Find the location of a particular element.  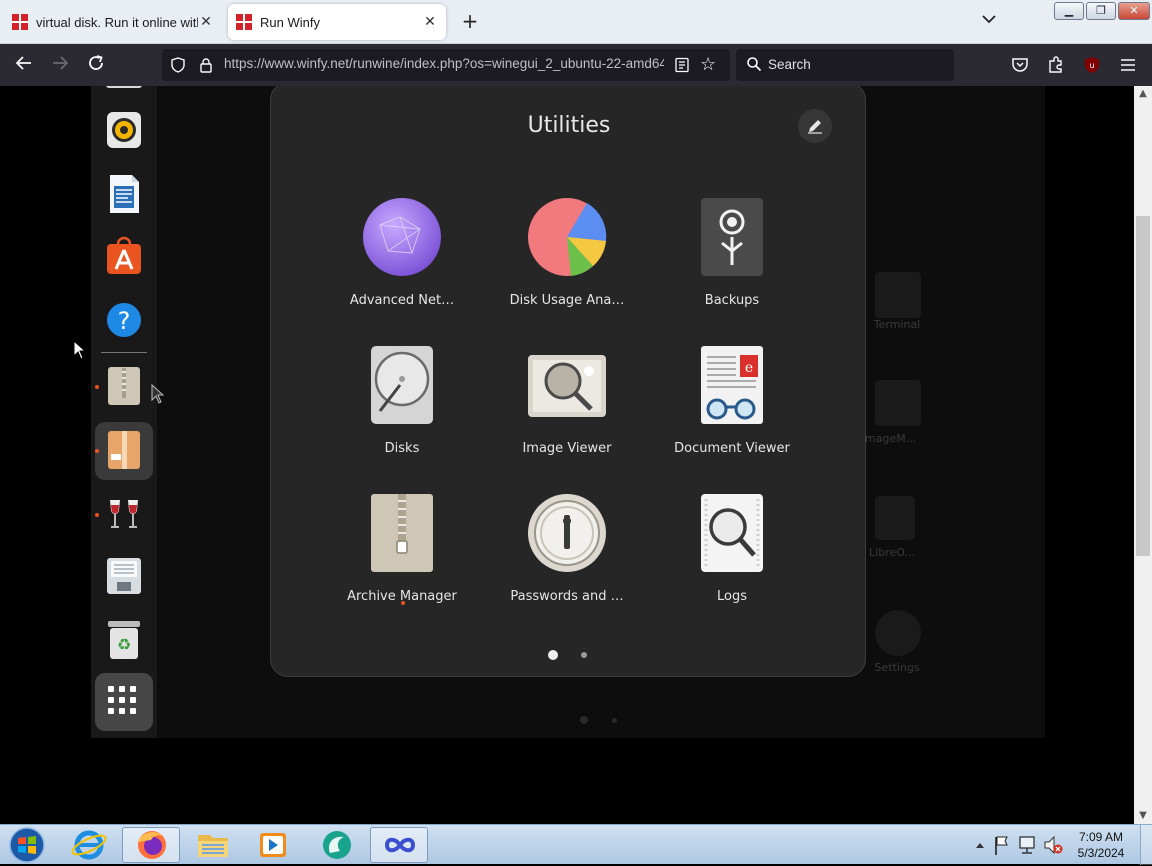

image-viewer-icon is located at coordinates (567, 386).